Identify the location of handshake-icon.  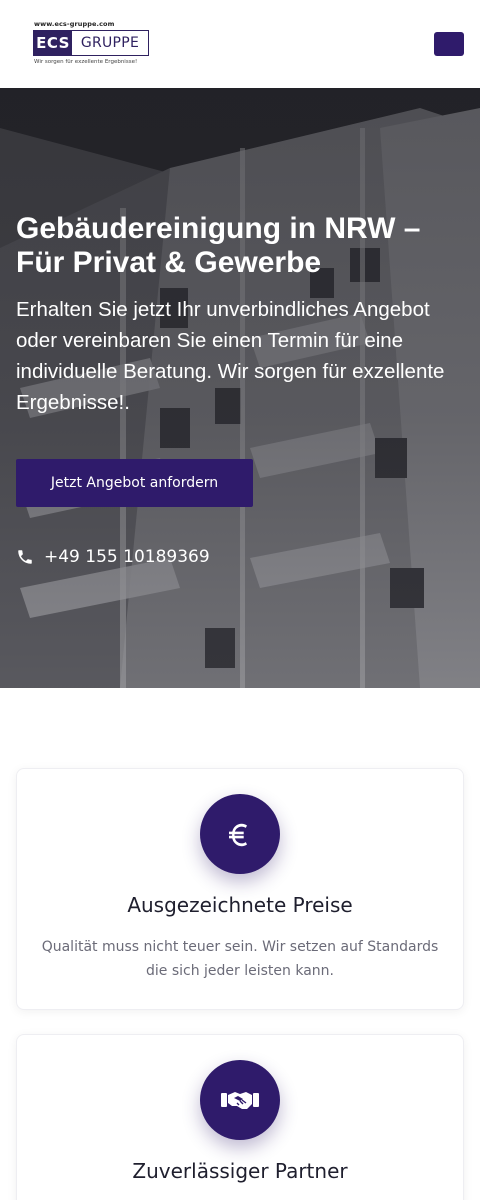
(240, 1100).